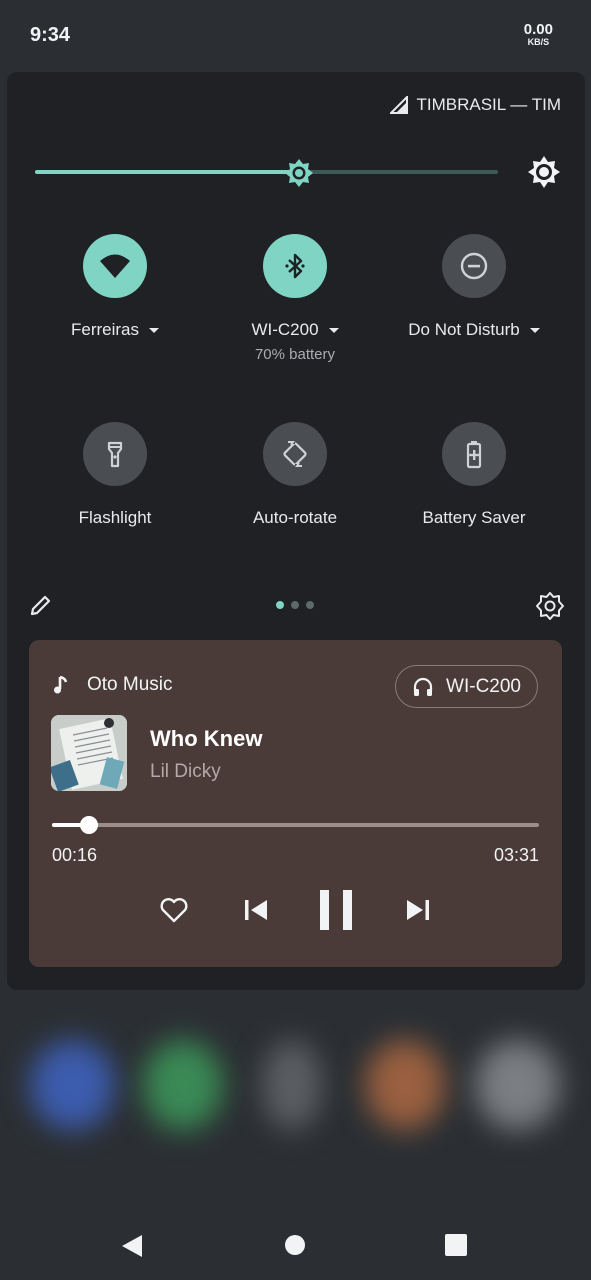  What do you see at coordinates (89, 825) in the screenshot?
I see `seek-thumb` at bounding box center [89, 825].